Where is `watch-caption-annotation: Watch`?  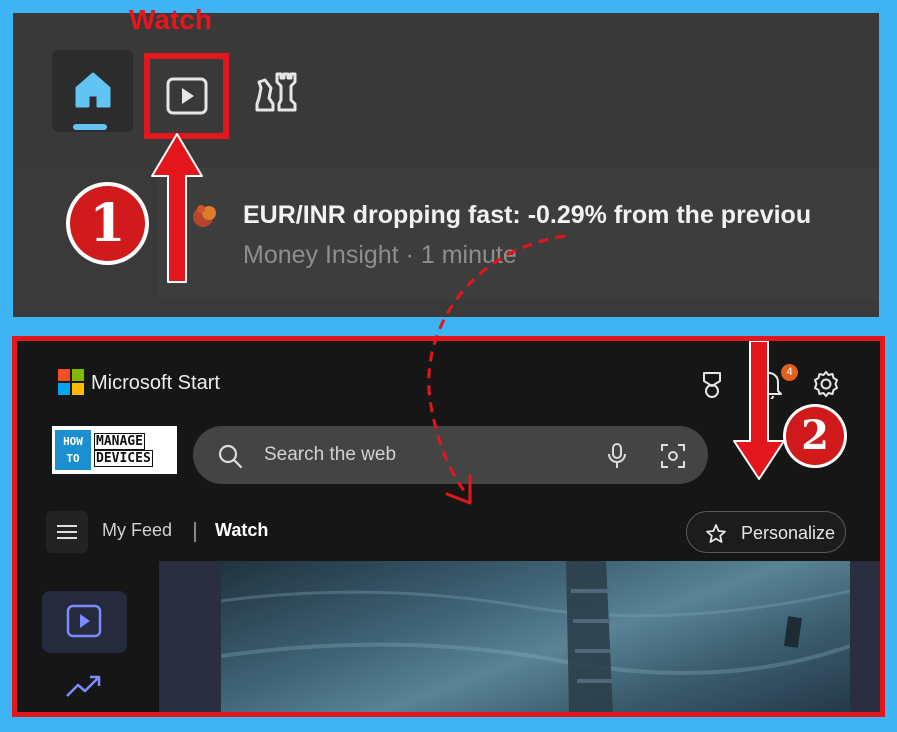
watch-caption-annotation: Watch is located at coordinates (170, 19).